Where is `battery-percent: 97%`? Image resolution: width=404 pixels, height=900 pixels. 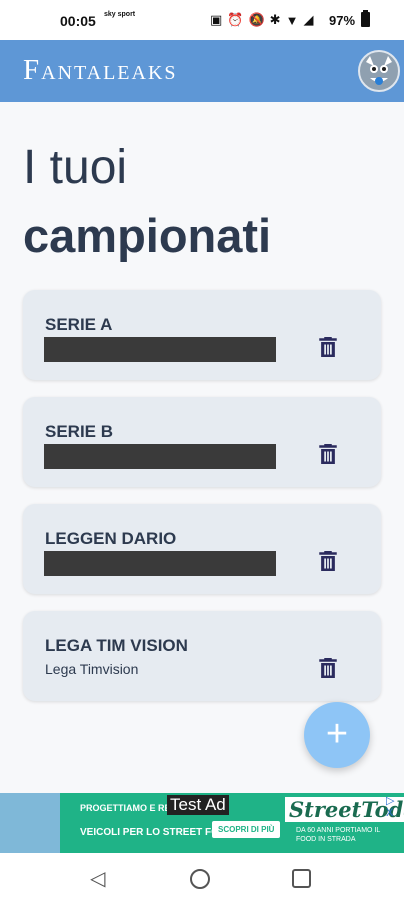
battery-percent: 97% is located at coordinates (342, 20).